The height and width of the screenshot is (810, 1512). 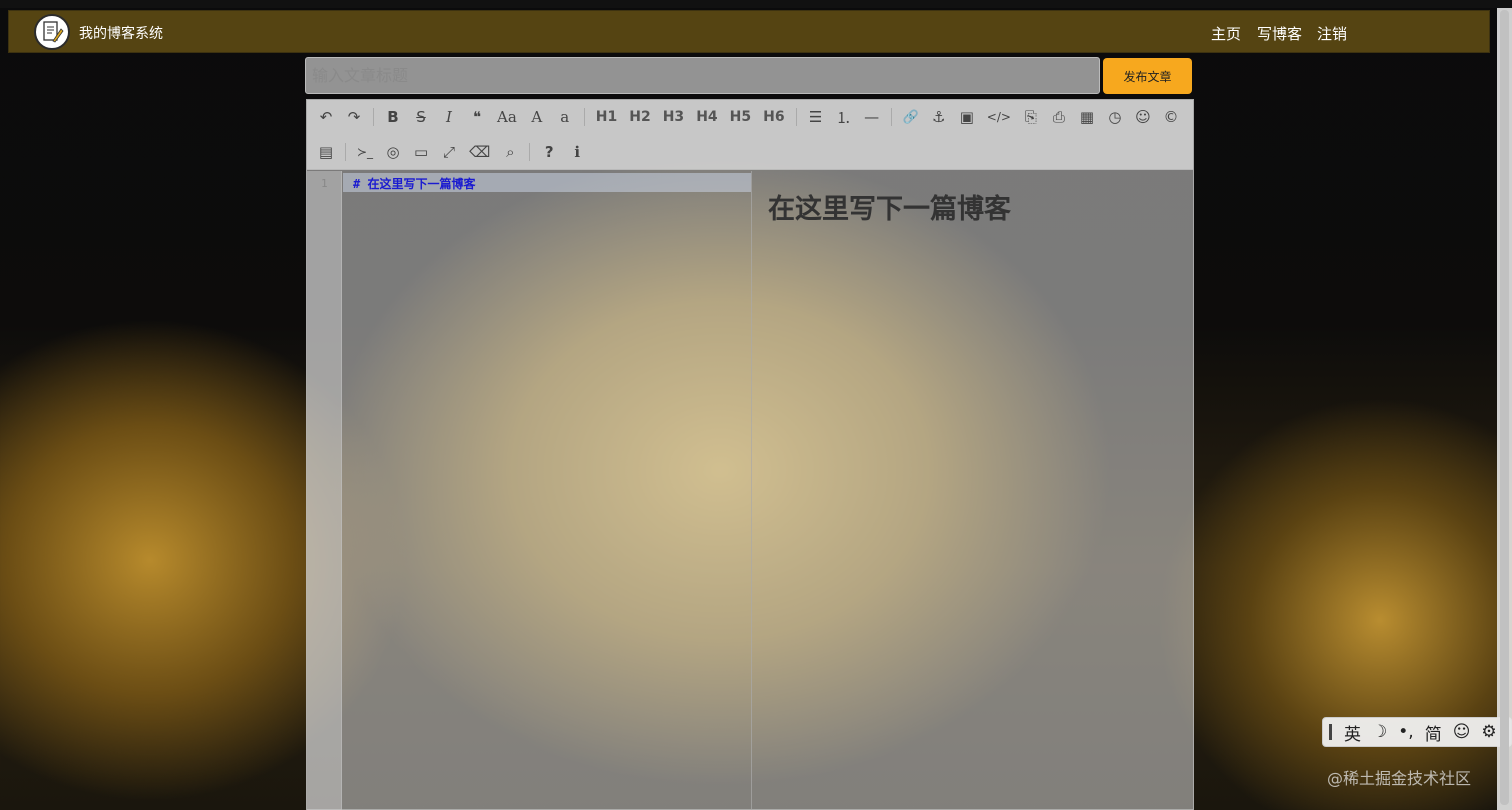 What do you see at coordinates (121, 34) in the screenshot?
I see `site-title: 我的博客系统` at bounding box center [121, 34].